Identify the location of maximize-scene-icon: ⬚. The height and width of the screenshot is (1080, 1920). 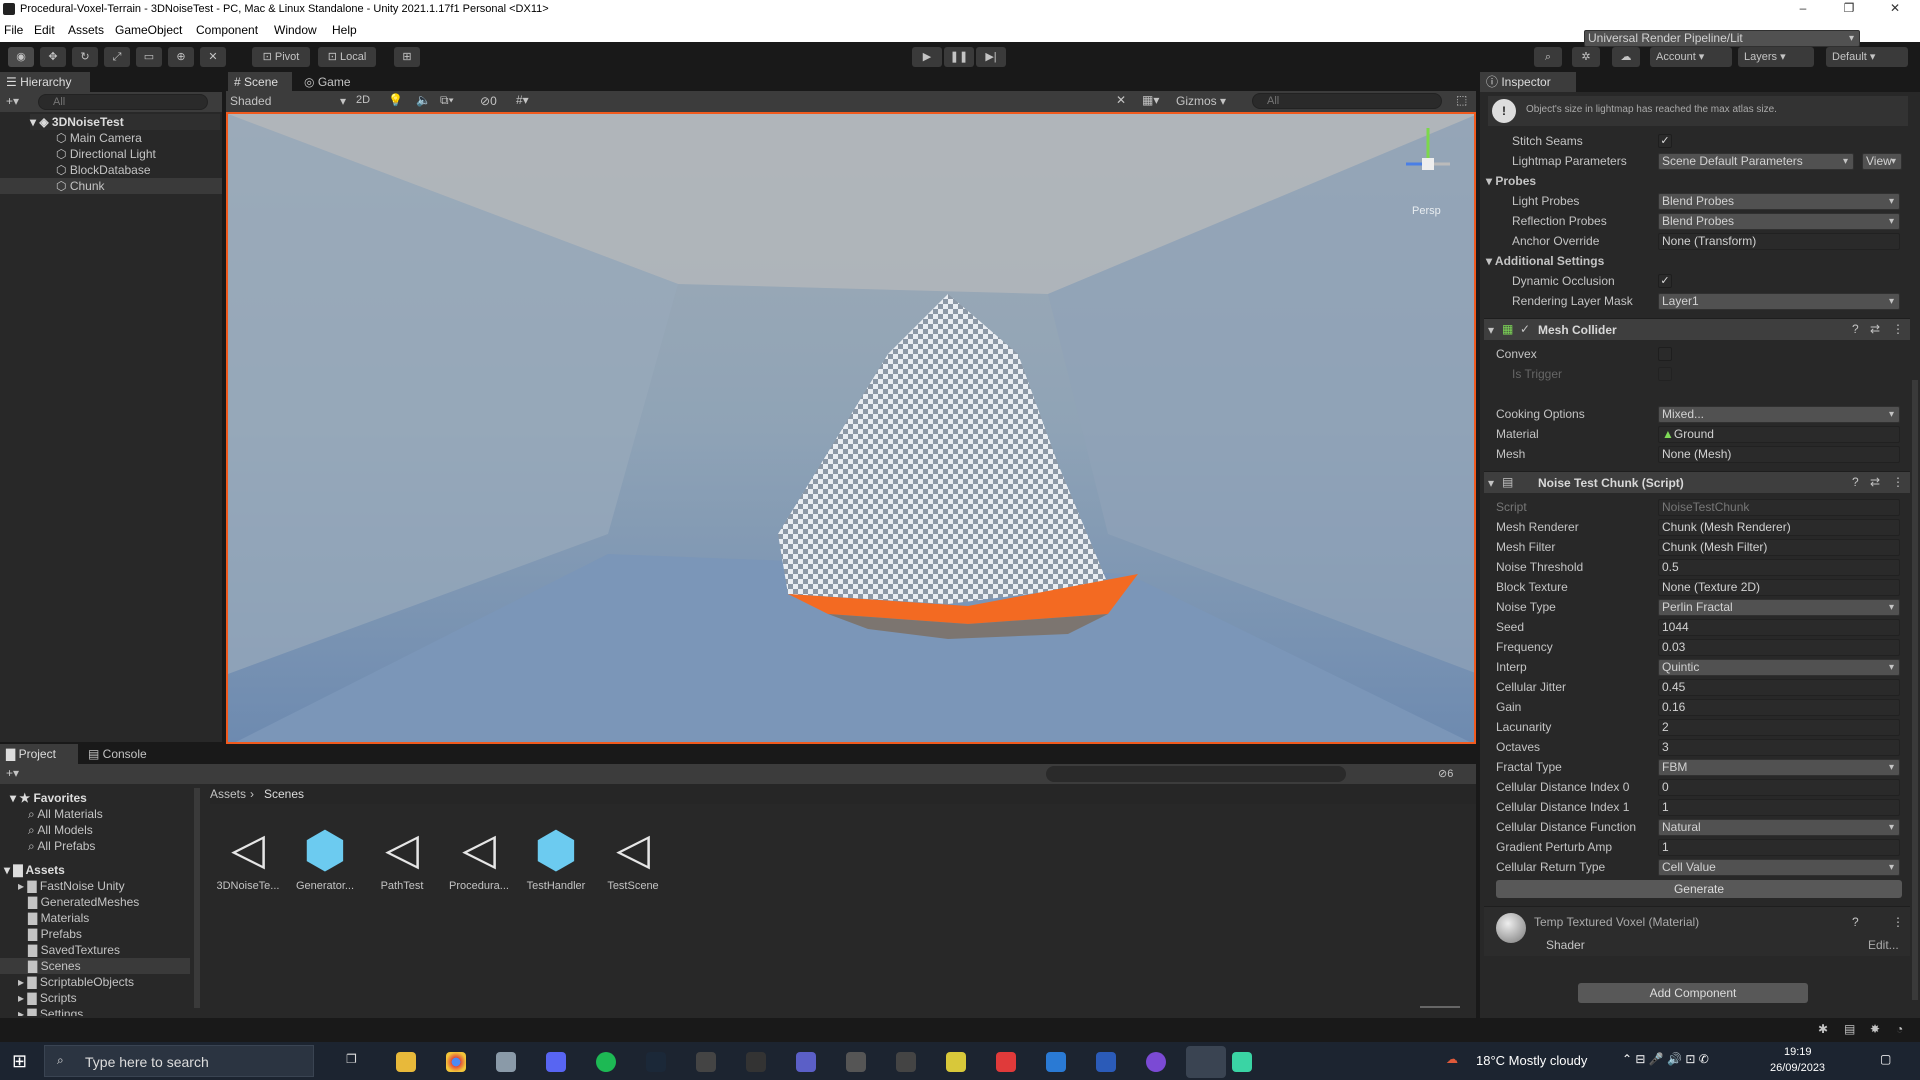
(1461, 100).